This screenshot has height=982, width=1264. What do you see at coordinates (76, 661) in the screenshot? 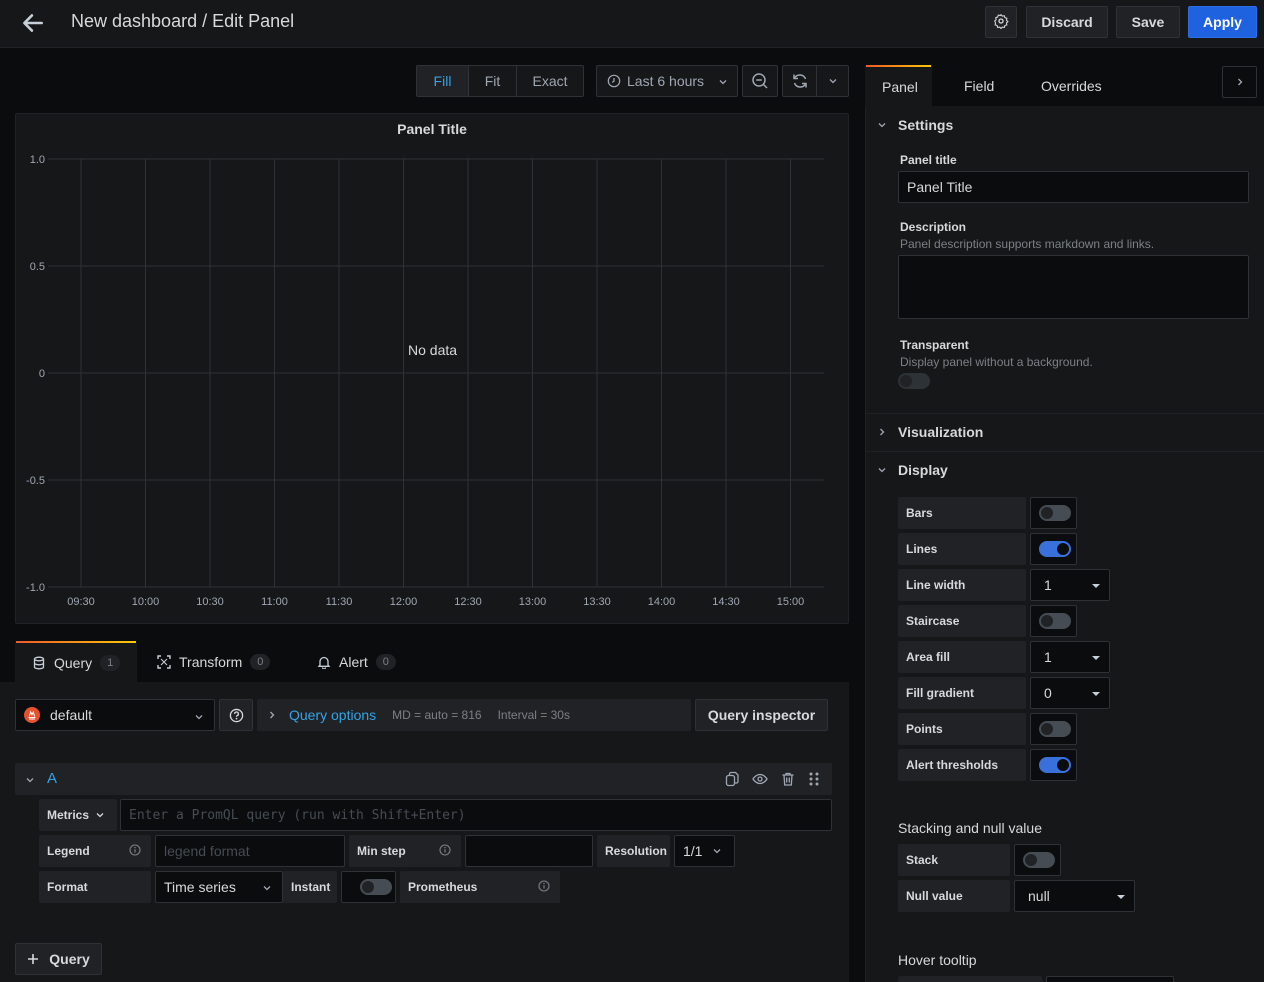
I see `tab-query: Query 1` at bounding box center [76, 661].